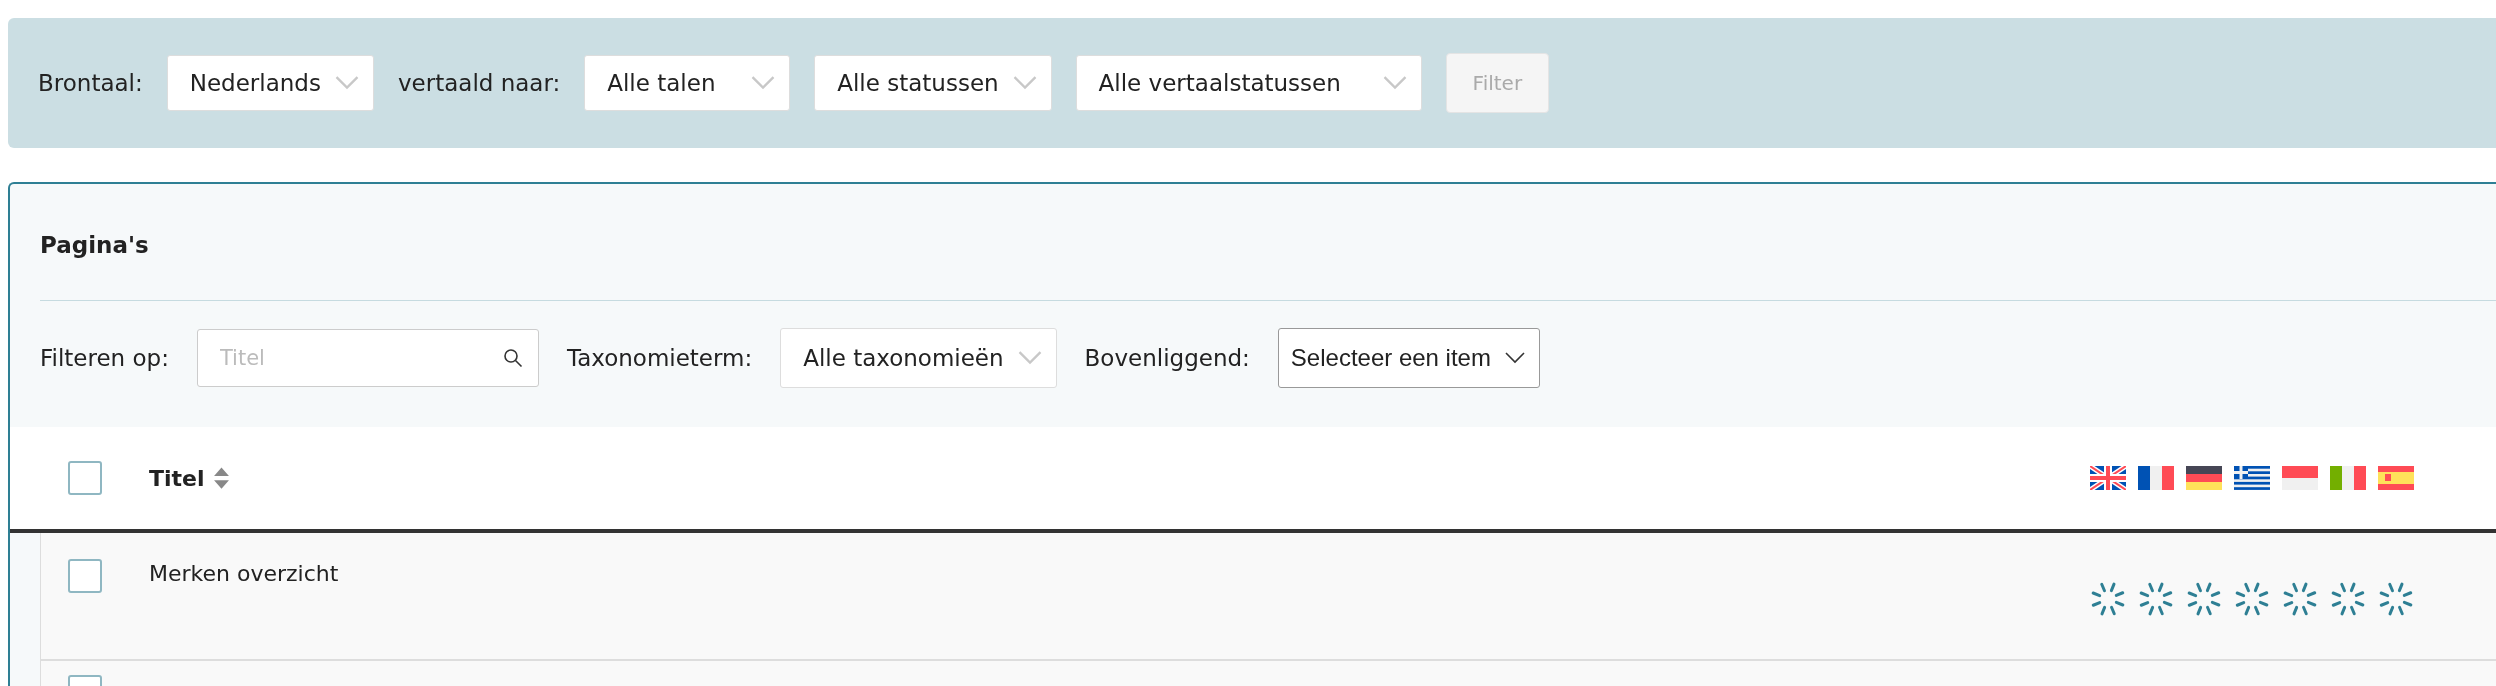  I want to click on row-checkbox, so click(85, 576).